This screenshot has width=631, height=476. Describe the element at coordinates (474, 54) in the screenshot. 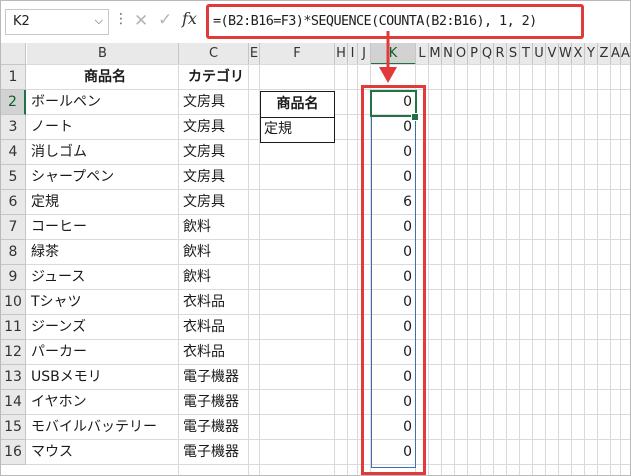

I see `column-header-p: P` at that location.